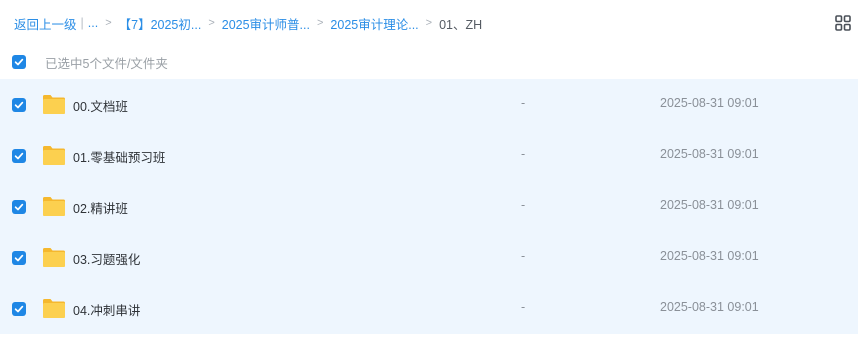 This screenshot has width=861, height=338. I want to click on file-name: 02.精讲班, so click(100, 207).